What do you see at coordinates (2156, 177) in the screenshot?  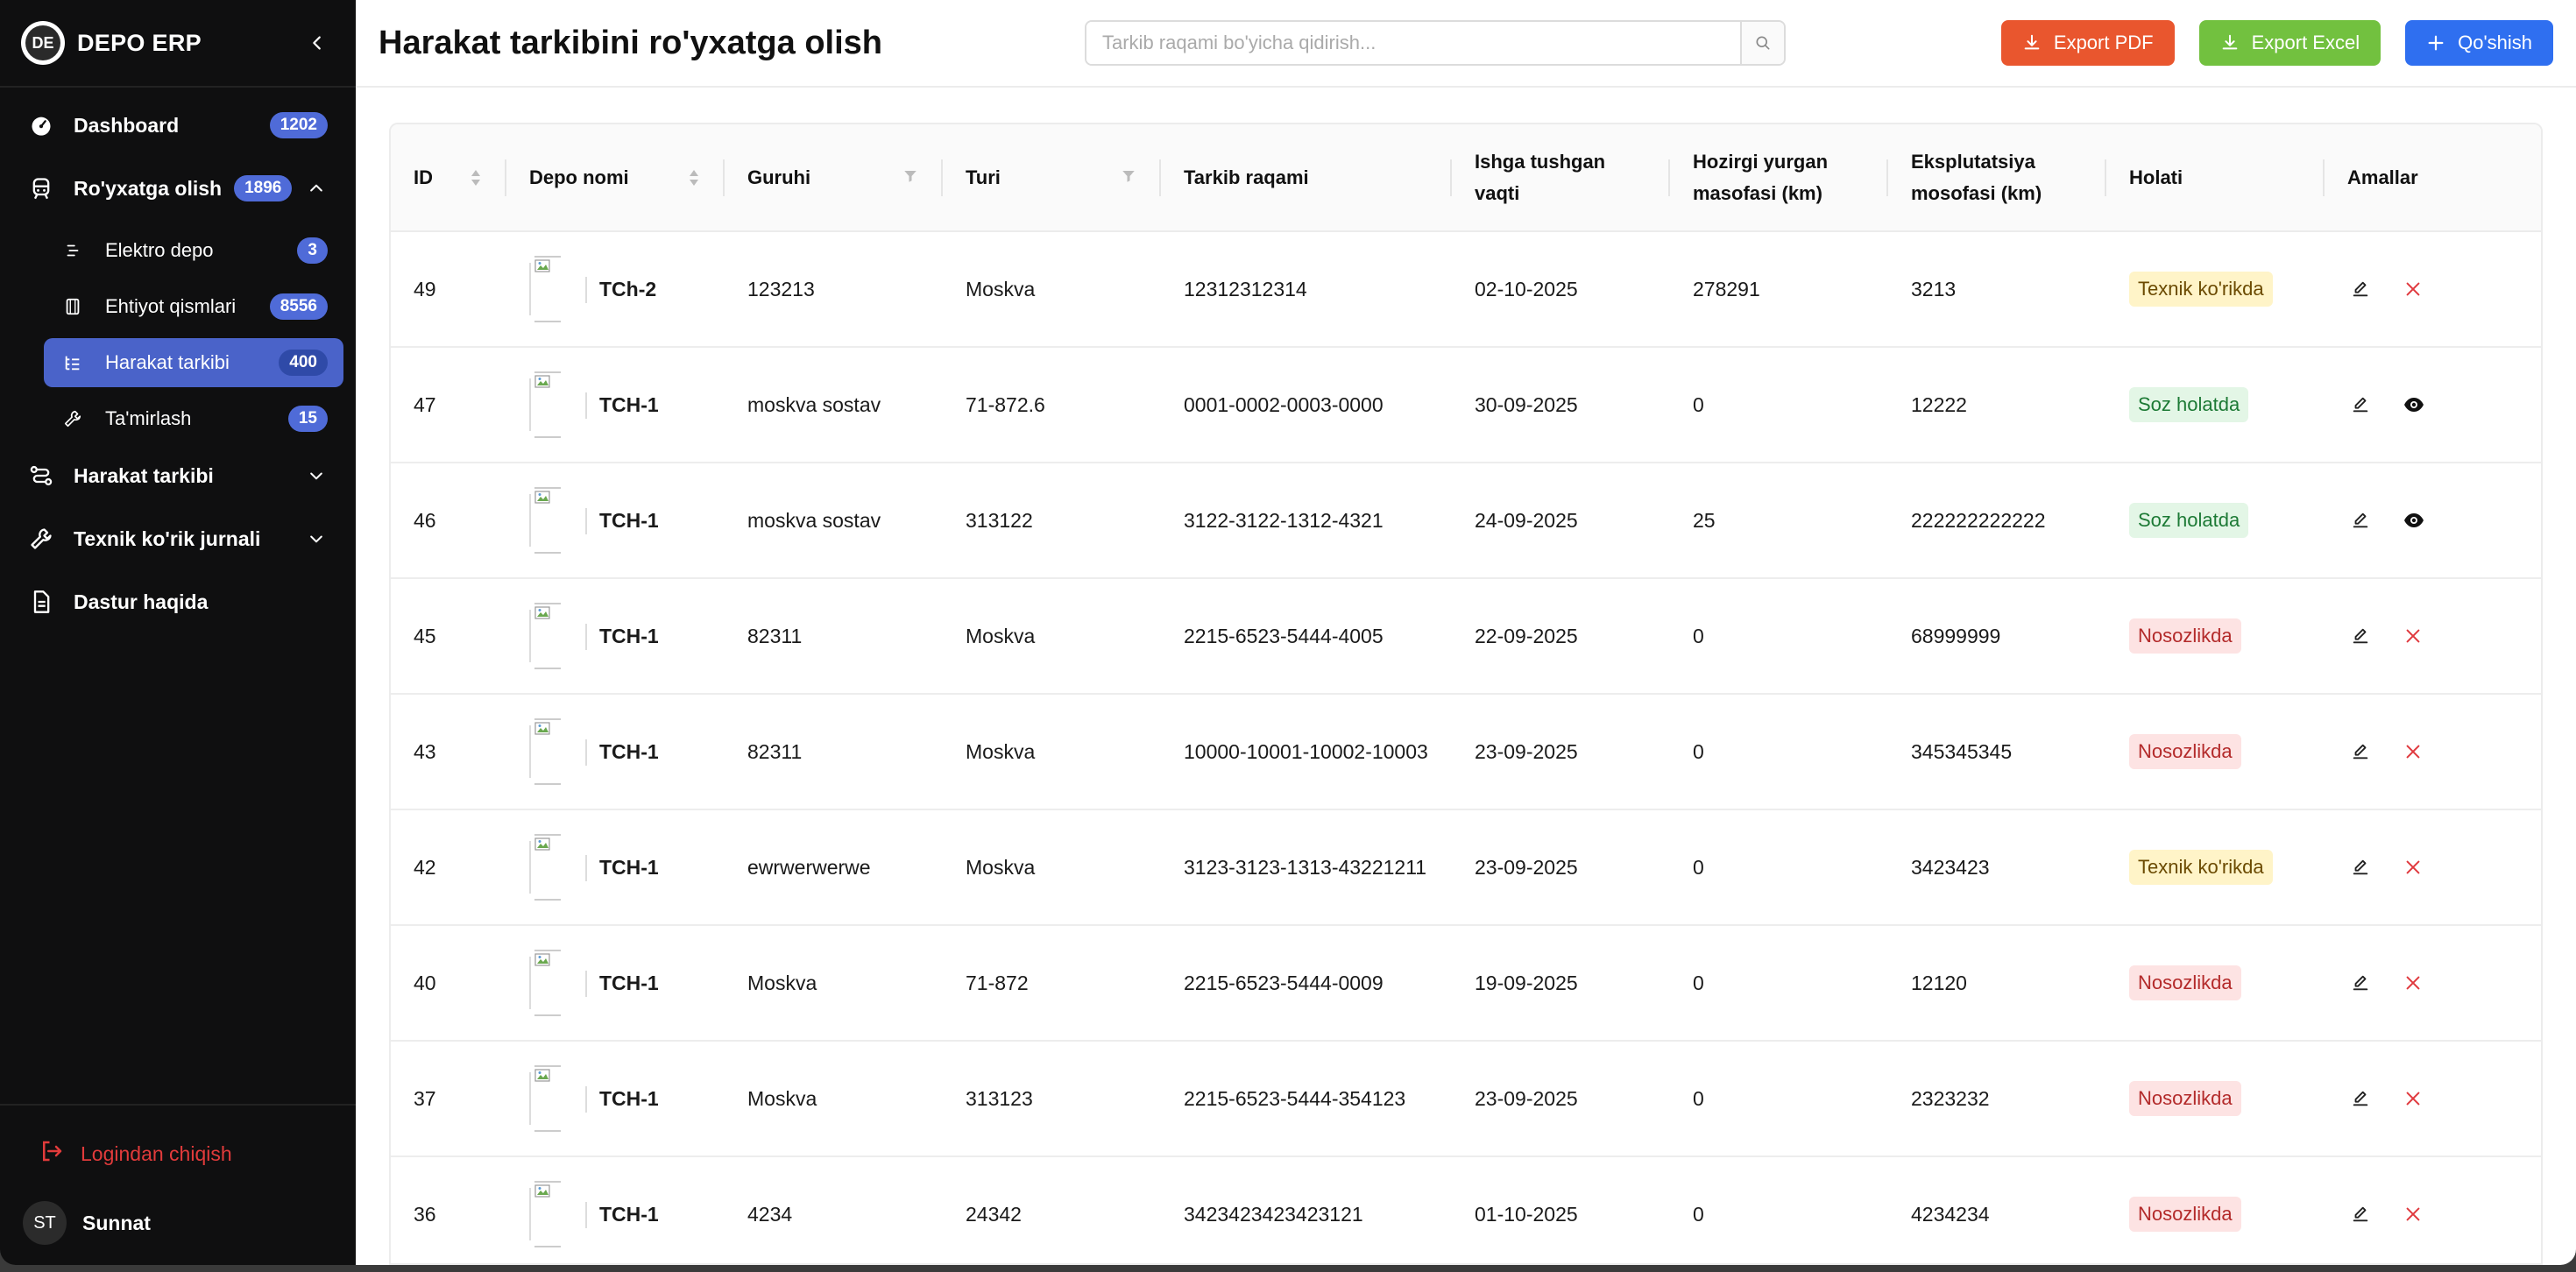 I see `column-label: Holati` at bounding box center [2156, 177].